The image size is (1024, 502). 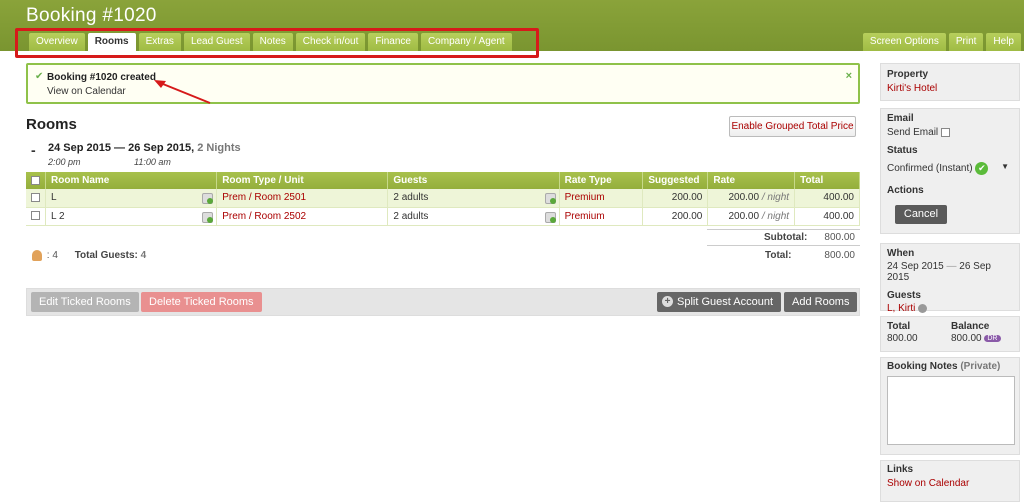 What do you see at coordinates (908, 74) in the screenshot?
I see `property-label: Property` at bounding box center [908, 74].